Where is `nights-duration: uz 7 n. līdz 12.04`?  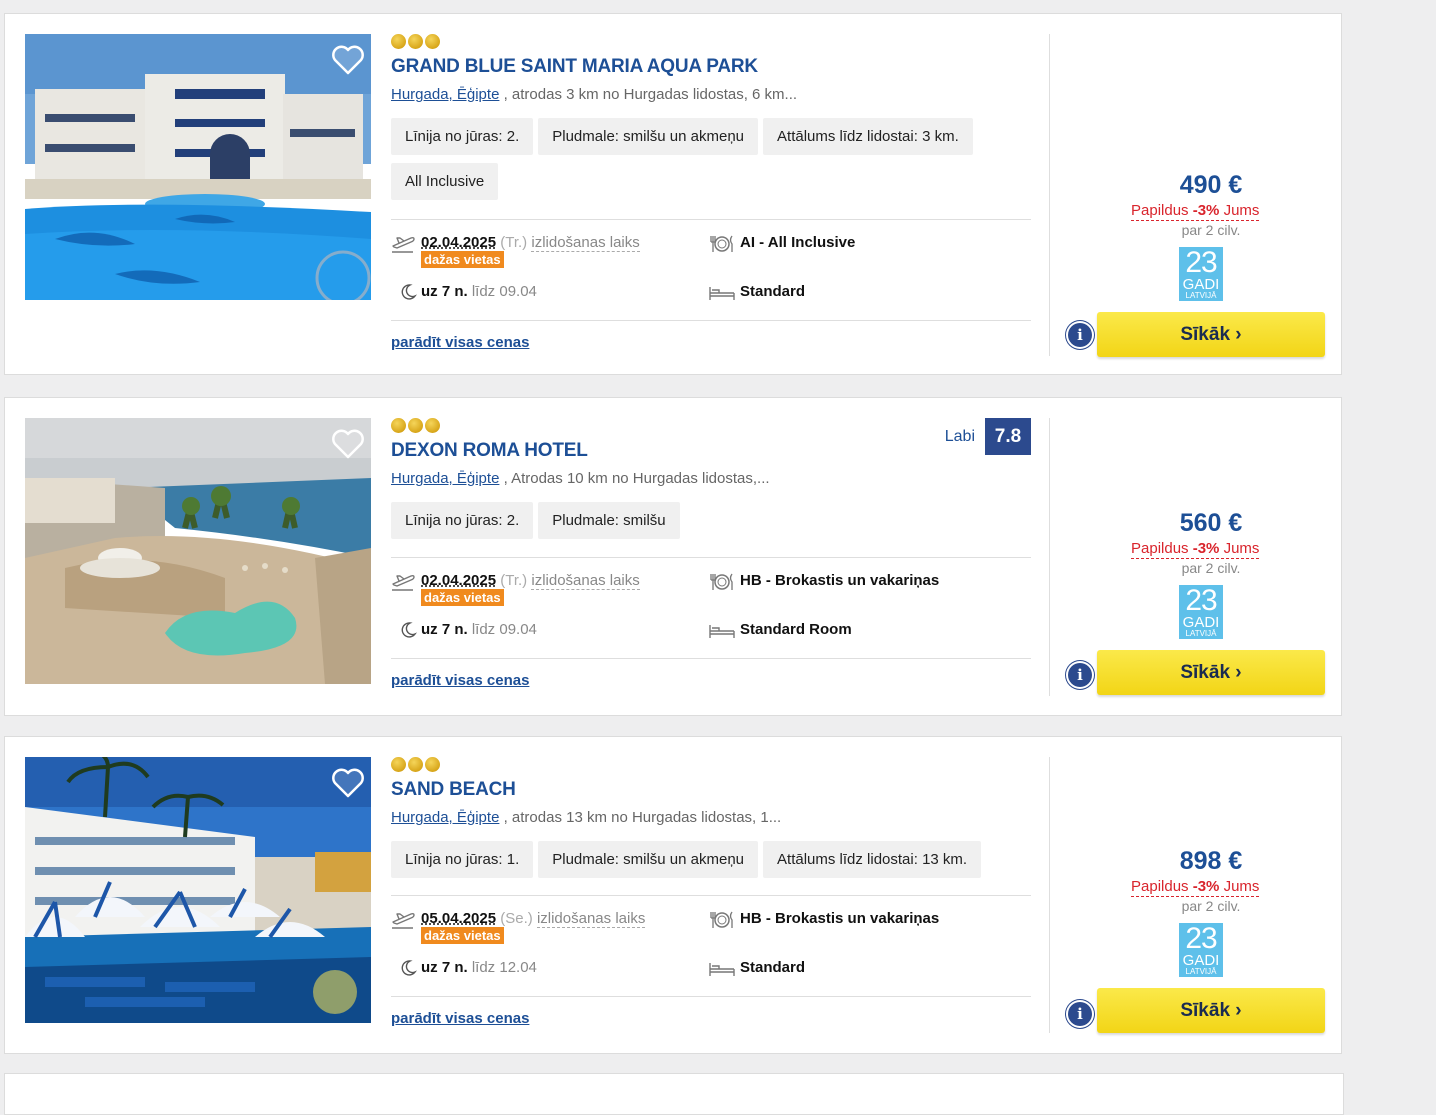 nights-duration: uz 7 n. līdz 12.04 is located at coordinates (479, 967).